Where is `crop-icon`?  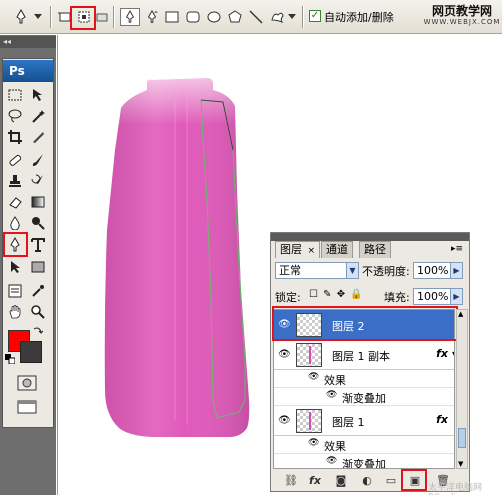
crop-icon is located at coordinates (15, 137).